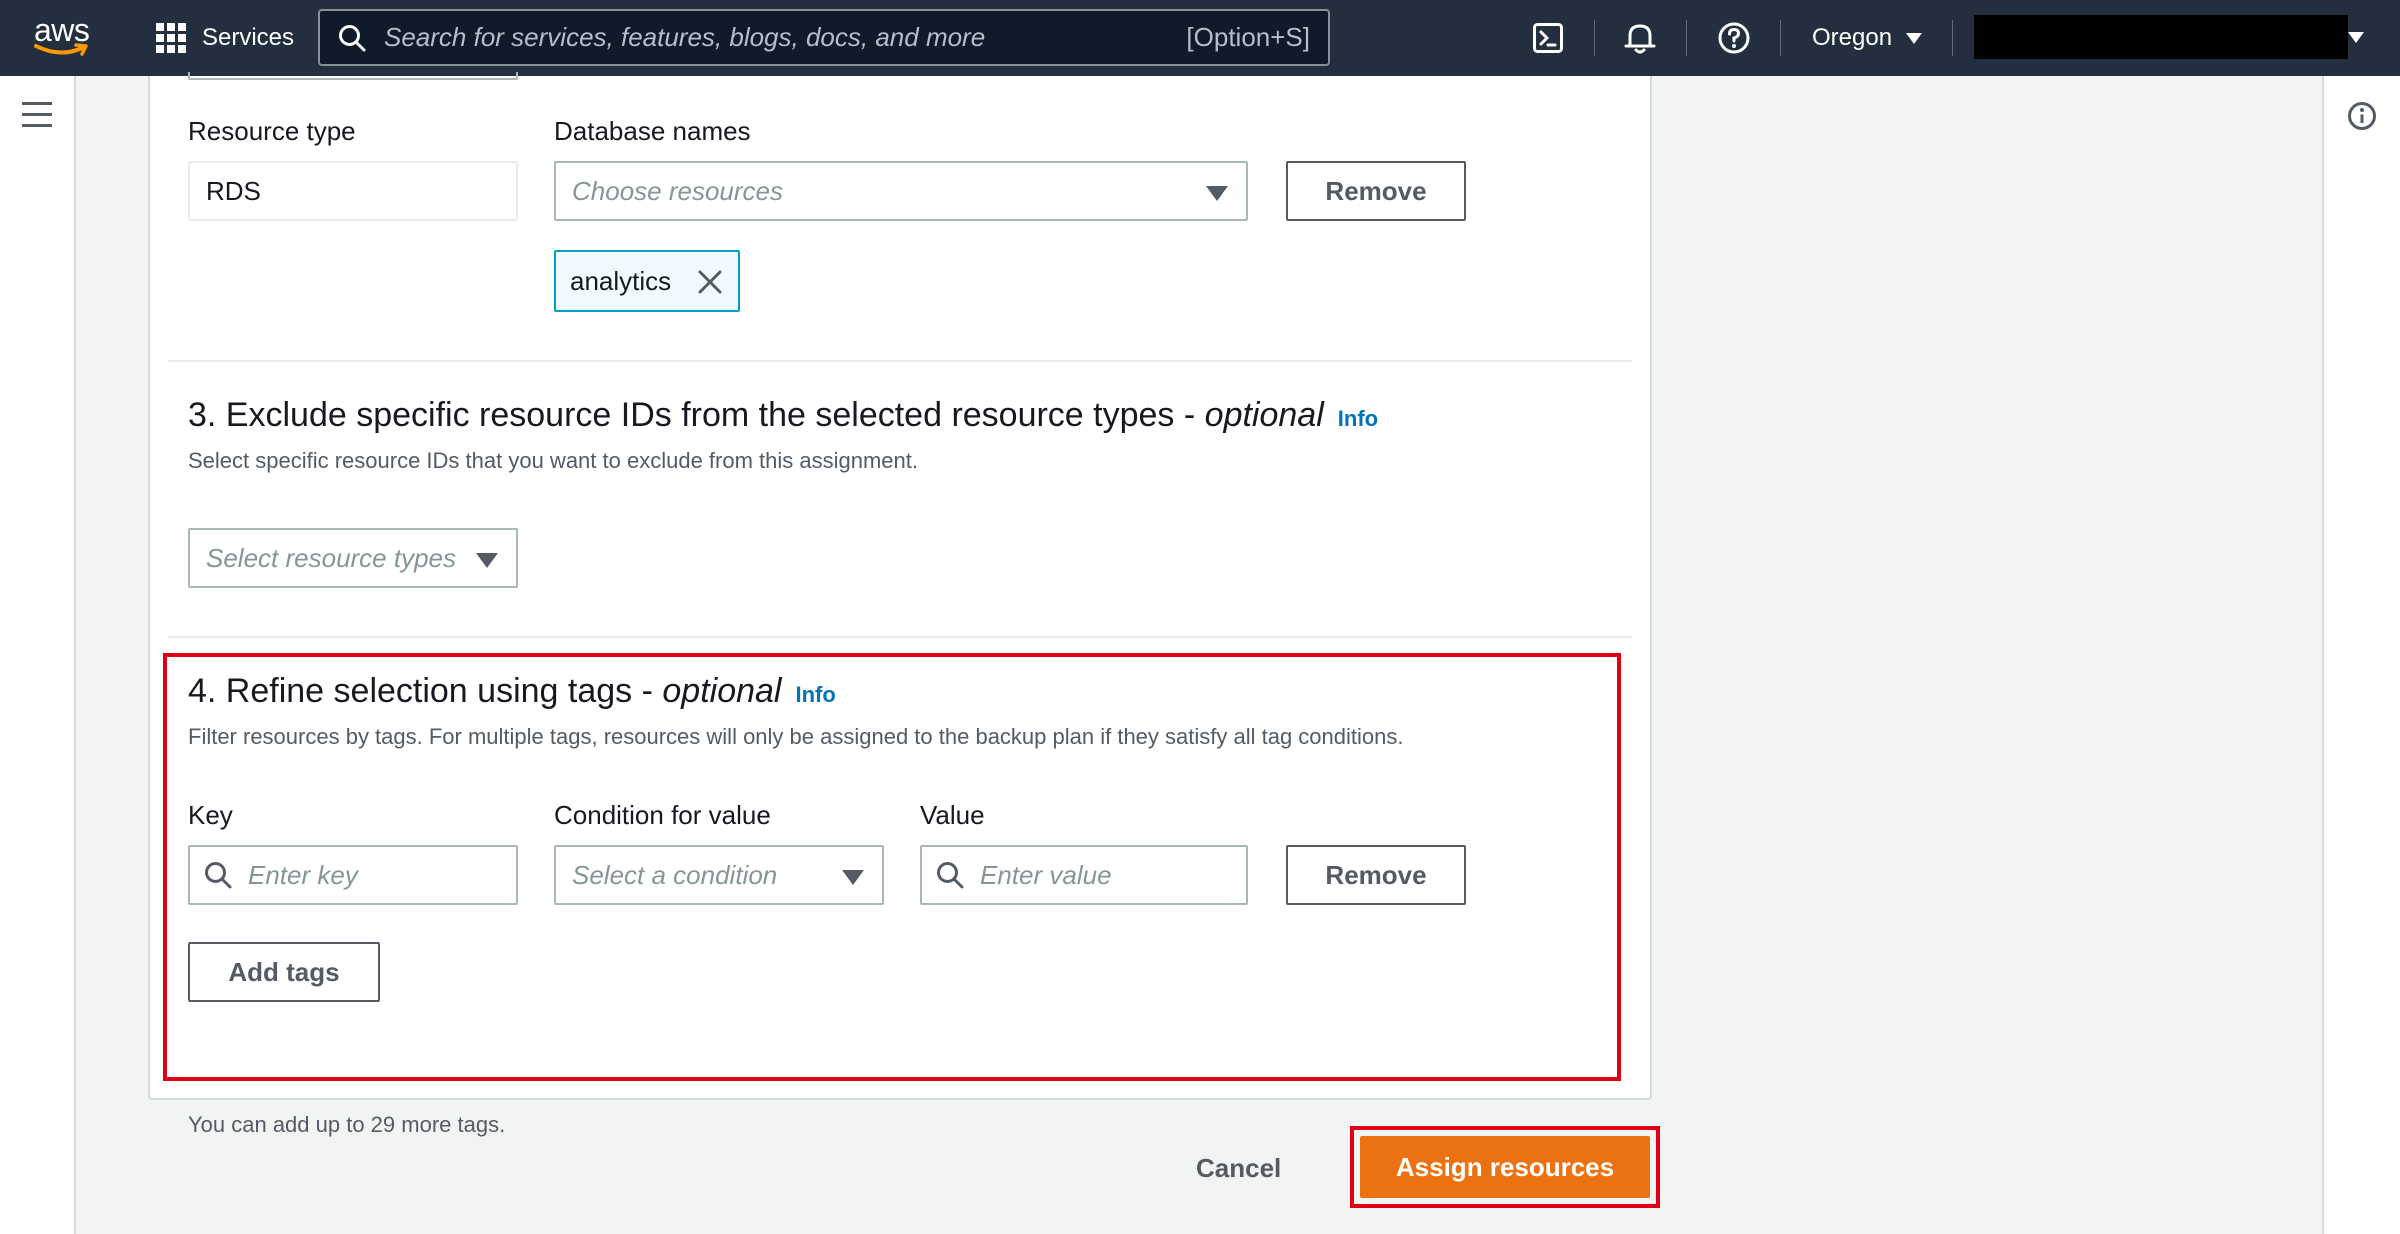  What do you see at coordinates (61, 49) in the screenshot?
I see `aws-smile-icon` at bounding box center [61, 49].